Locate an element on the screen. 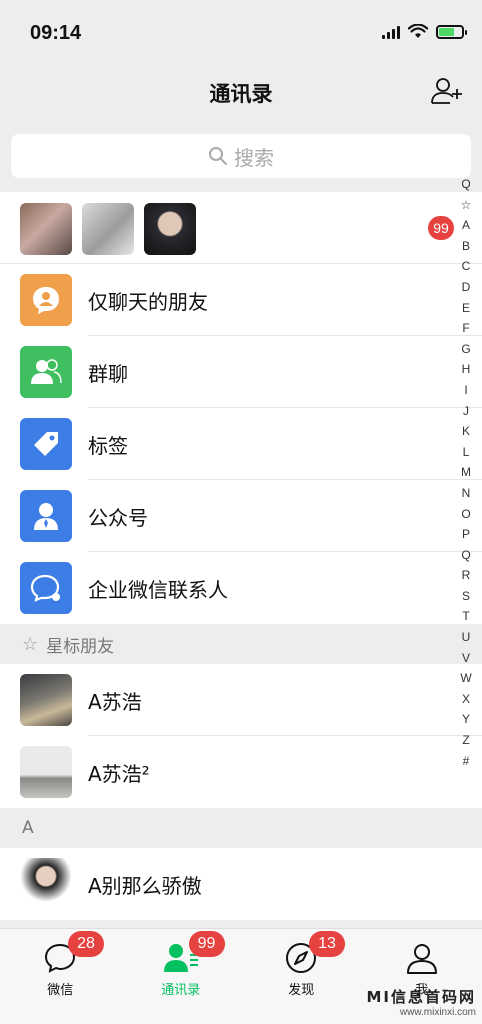 Image resolution: width=482 pixels, height=1024 pixels. menu-row-tags: 标签 is located at coordinates (241, 444).